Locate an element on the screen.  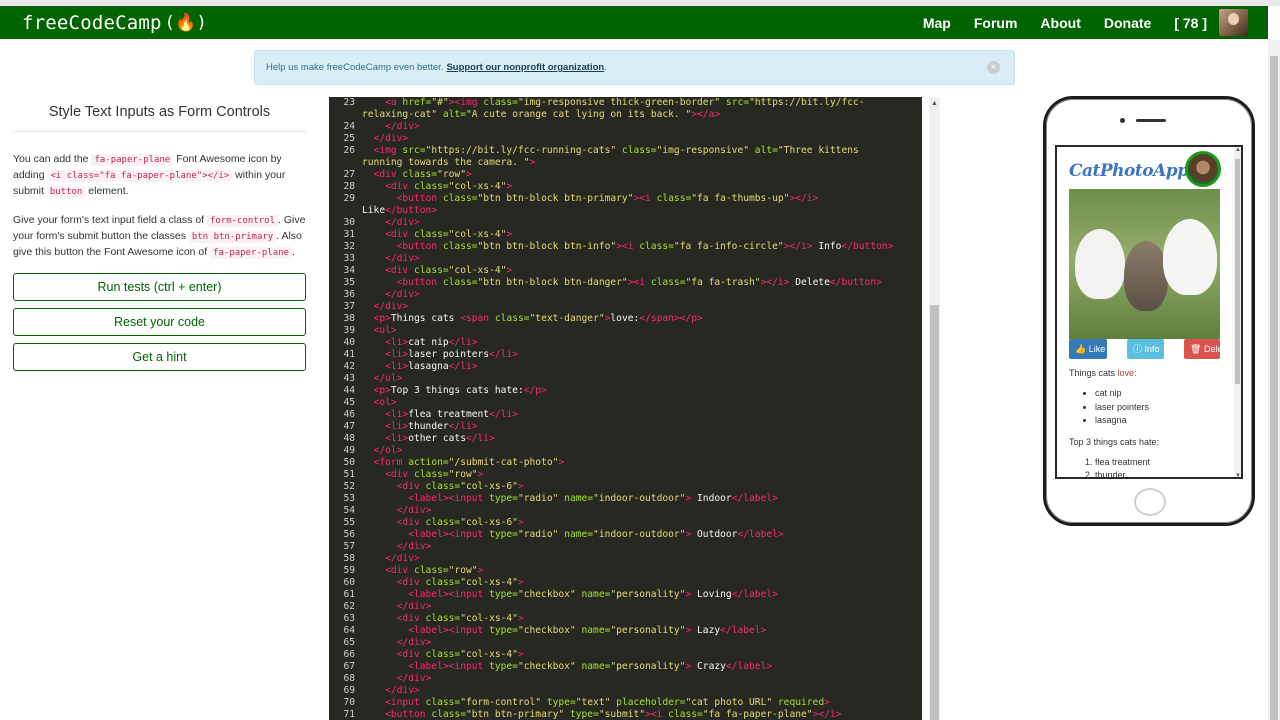
code-line: 55 <div class="col-xs-6"> is located at coordinates (625, 523).